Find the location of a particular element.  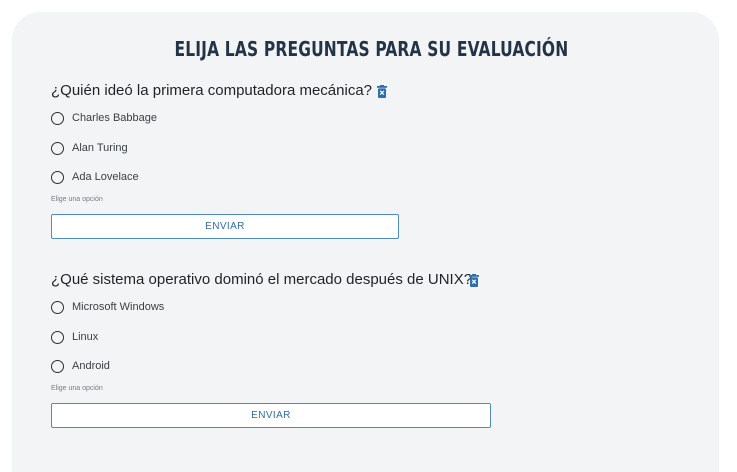

option-label: Alan Turing is located at coordinates (100, 148).